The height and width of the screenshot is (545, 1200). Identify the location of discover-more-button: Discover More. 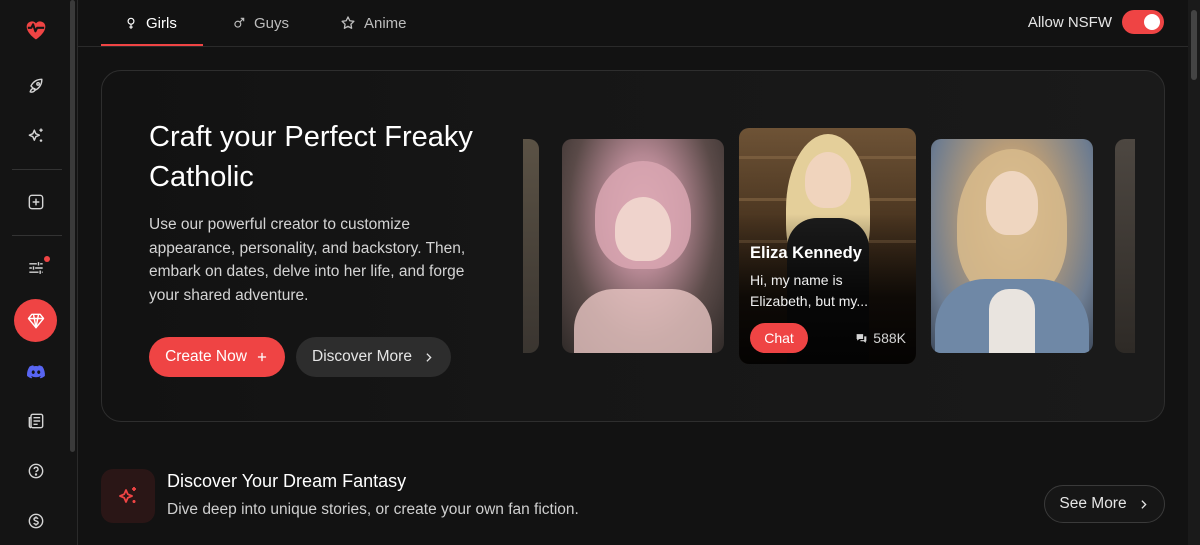
(373, 357).